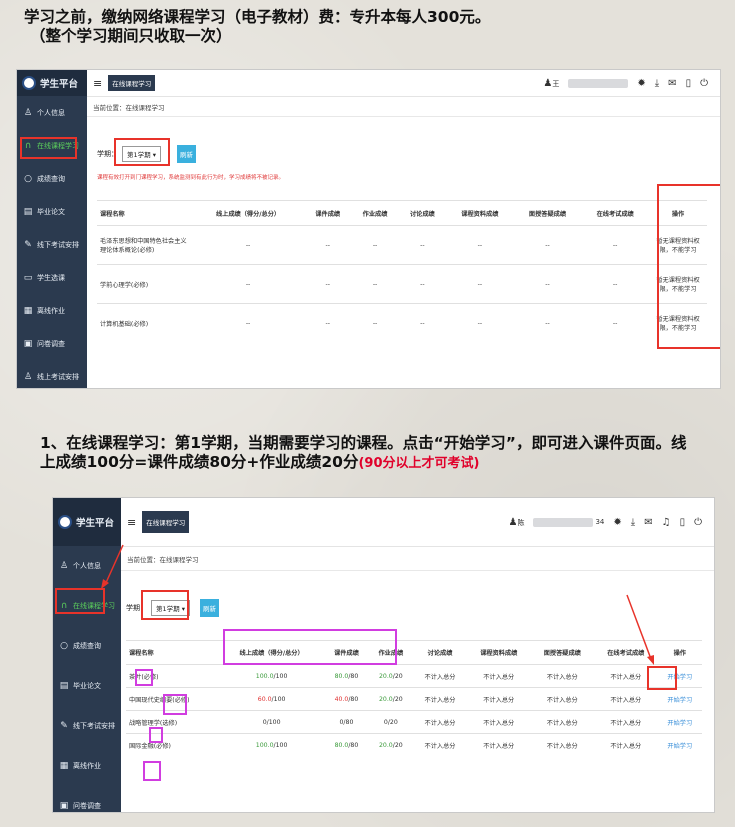 The width and height of the screenshot is (735, 827). Describe the element at coordinates (598, 83) in the screenshot. I see `user-name-redacted` at that location.